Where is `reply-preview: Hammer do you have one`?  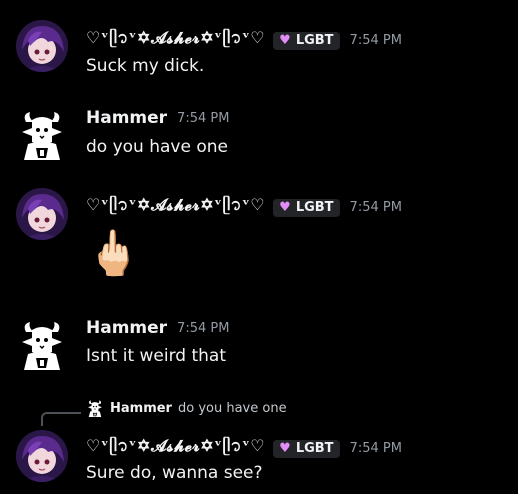
reply-preview: Hammer do you have one is located at coordinates (186, 408).